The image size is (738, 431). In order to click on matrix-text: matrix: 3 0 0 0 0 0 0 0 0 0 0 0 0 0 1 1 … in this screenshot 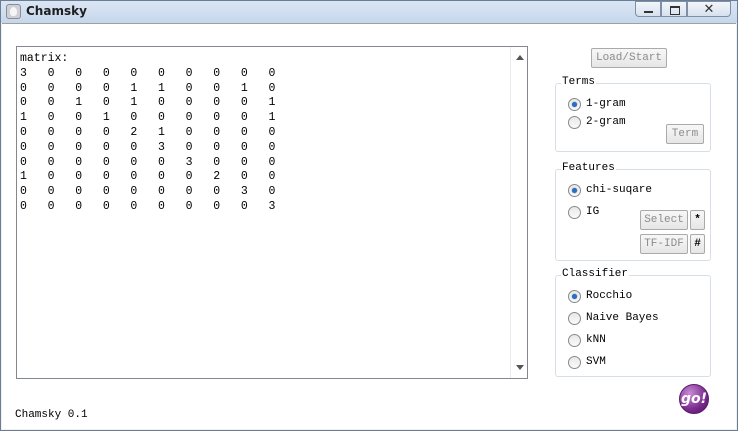, I will do `click(148, 132)`.